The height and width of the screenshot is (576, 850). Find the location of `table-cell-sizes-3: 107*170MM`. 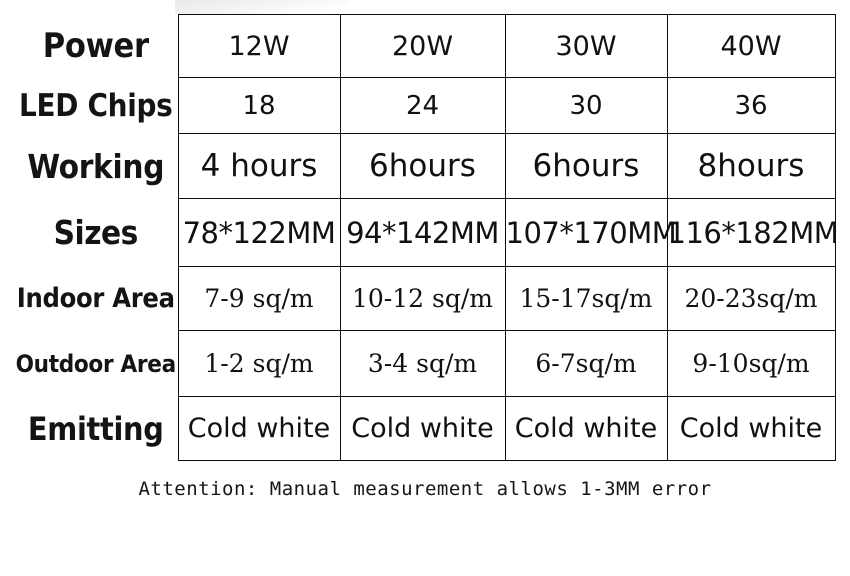

table-cell-sizes-3: 107*170MM is located at coordinates (590, 232).